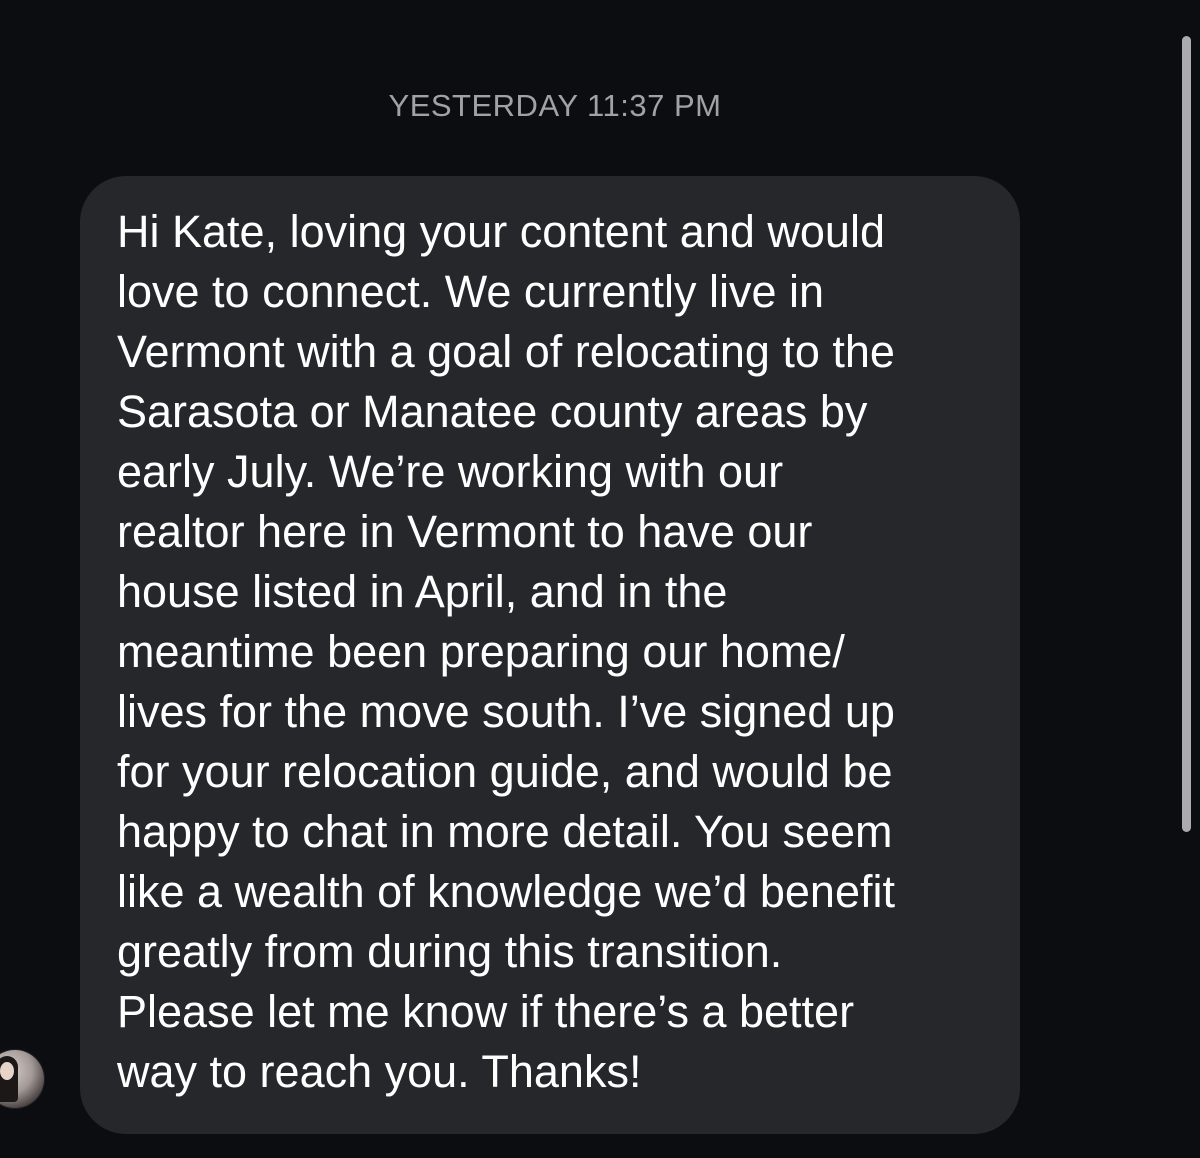  Describe the element at coordinates (1186, 434) in the screenshot. I see `vertical-scrollbar` at that location.